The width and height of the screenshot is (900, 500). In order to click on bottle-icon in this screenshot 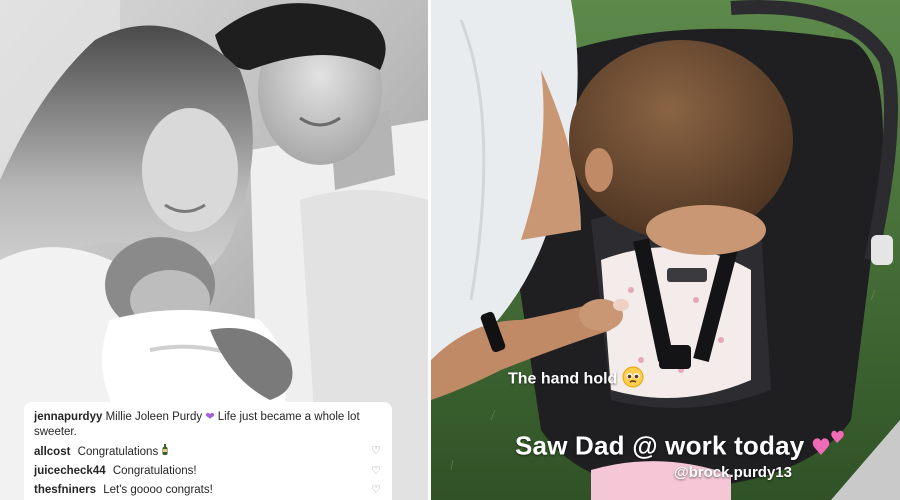, I will do `click(165, 451)`.